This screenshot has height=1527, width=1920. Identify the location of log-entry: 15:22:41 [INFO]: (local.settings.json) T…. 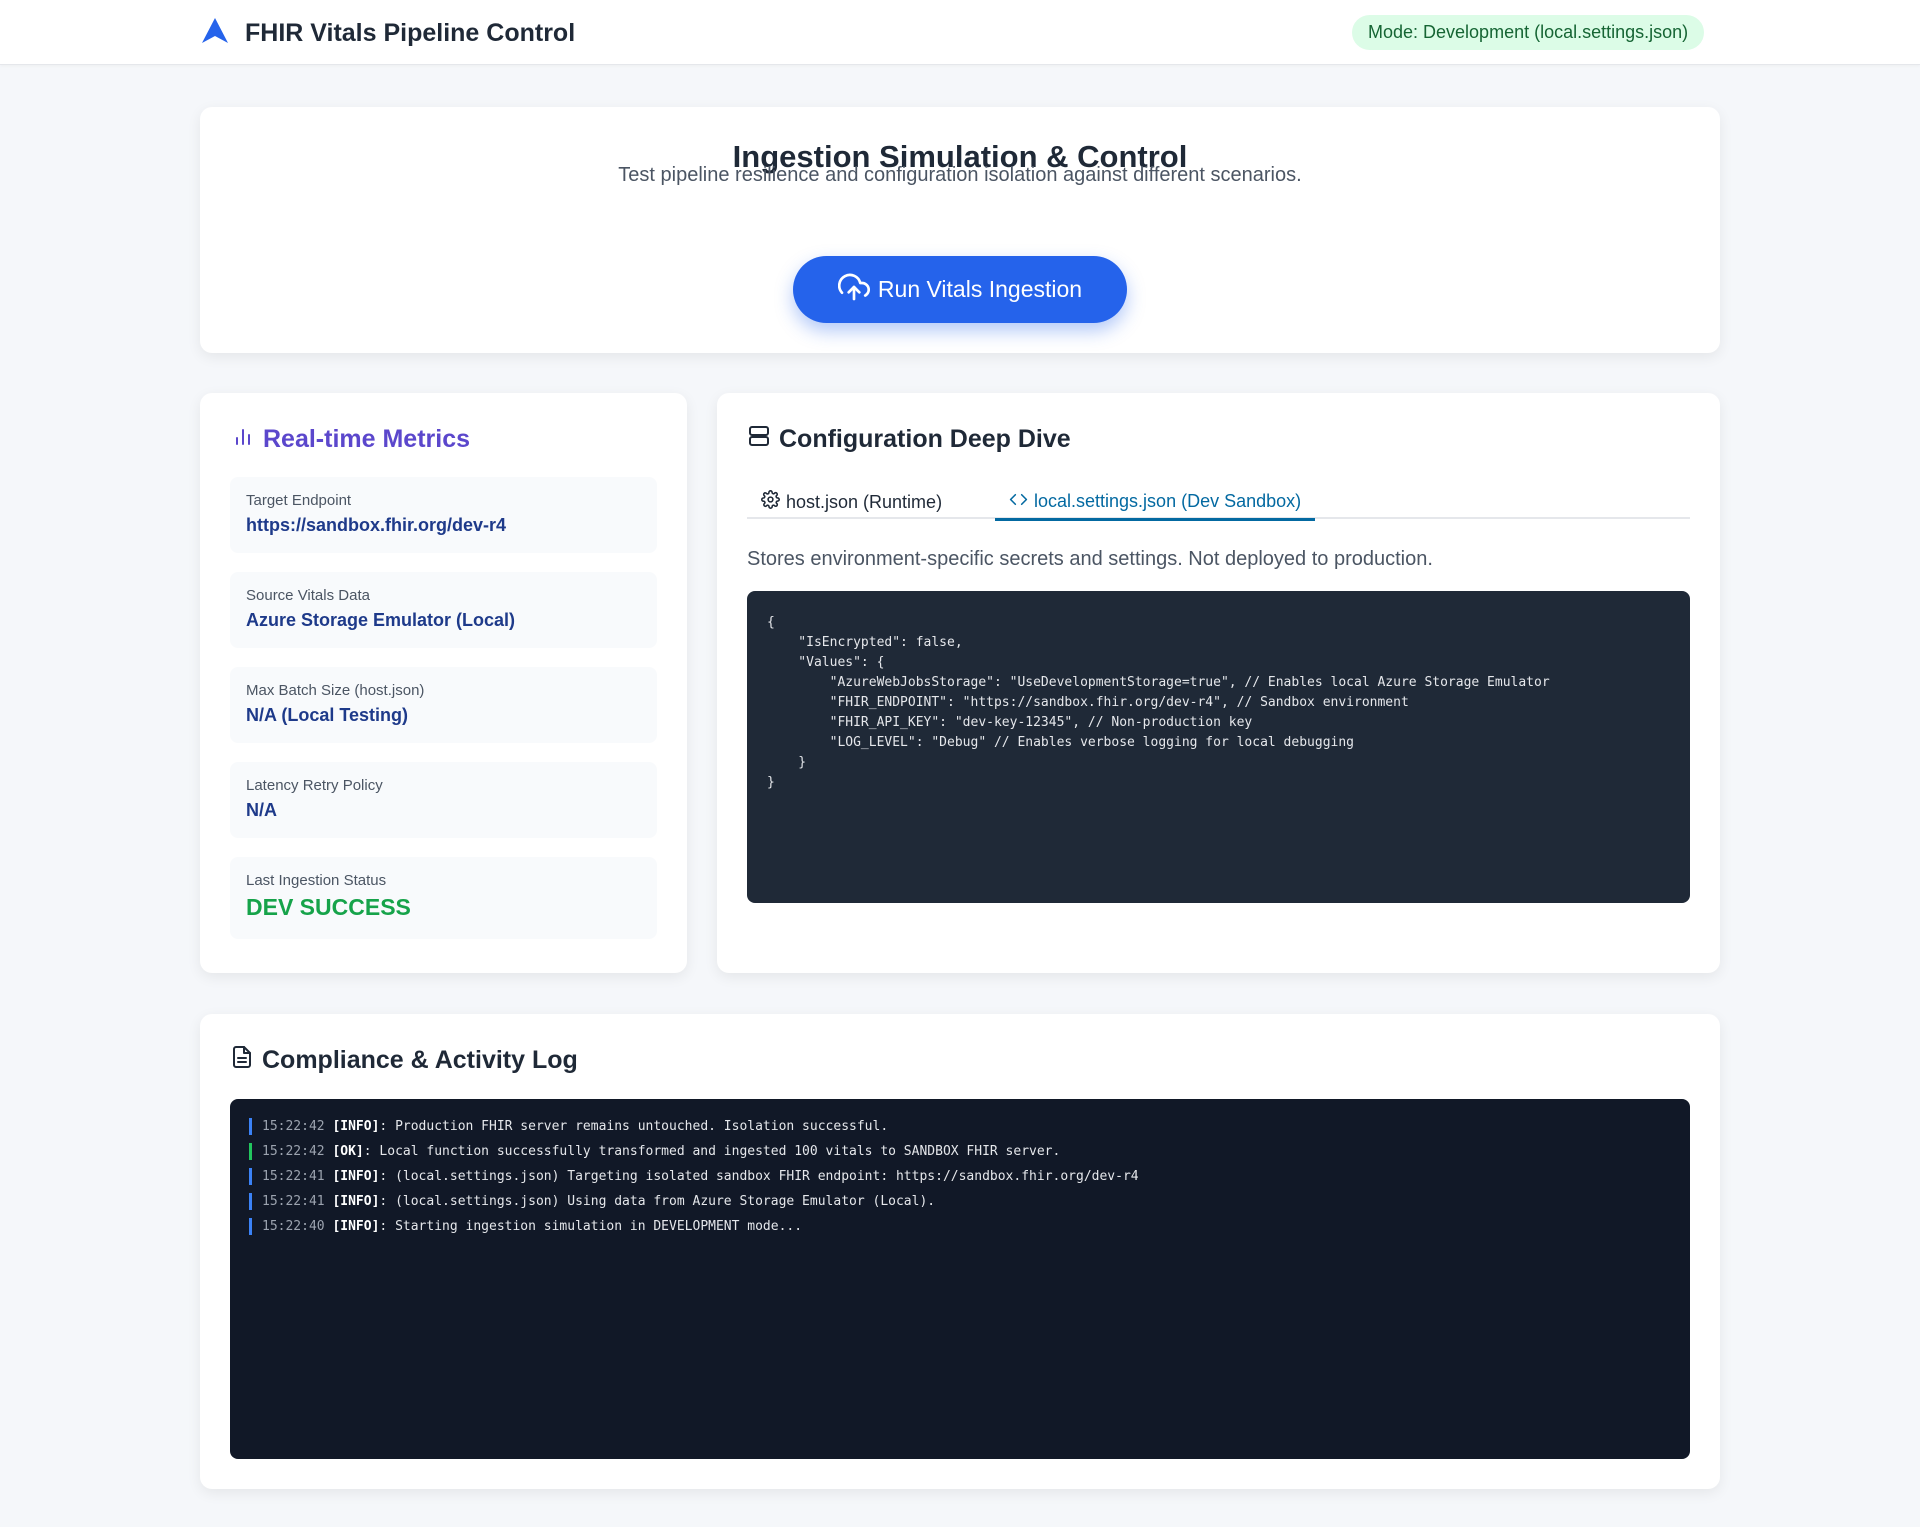
(960, 1176).